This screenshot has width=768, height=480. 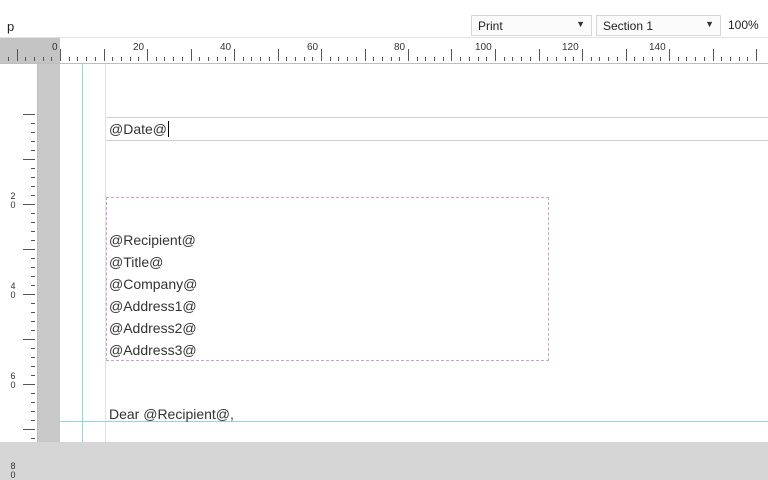 What do you see at coordinates (19, 272) in the screenshot?
I see `vertical-ruler: 20406080` at bounding box center [19, 272].